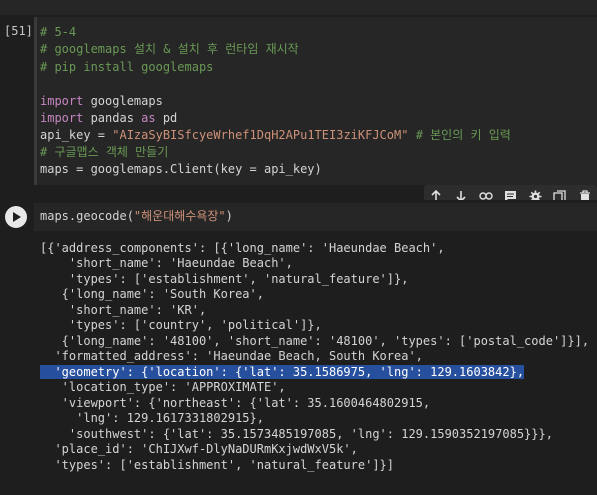  I want to click on code-line: maps.geocode("해운대해수욕장"), so click(136, 216).